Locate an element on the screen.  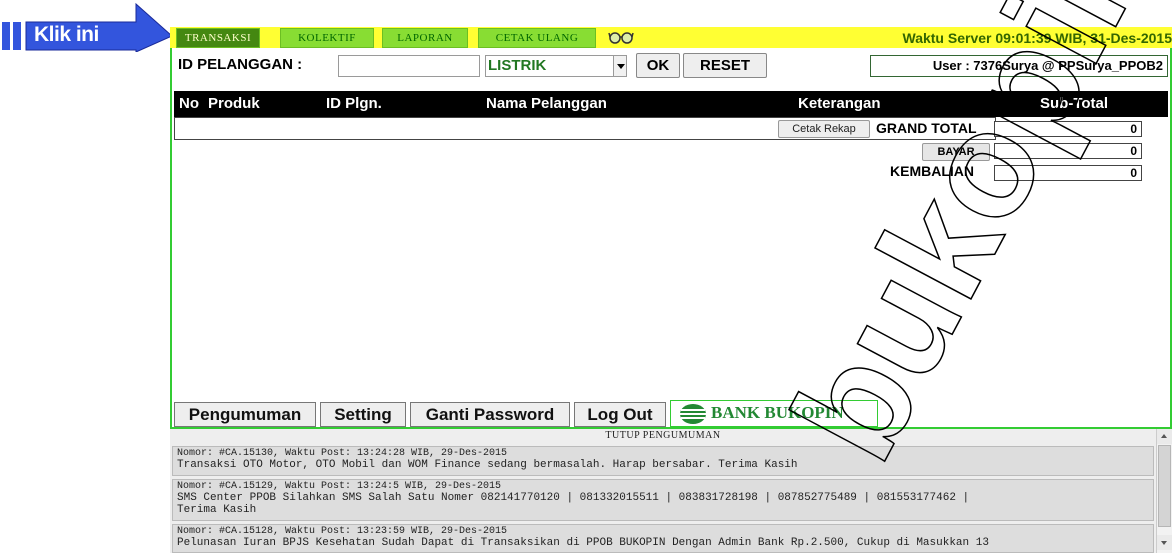
grand-total-label: GRAND TOTAL is located at coordinates (926, 128).